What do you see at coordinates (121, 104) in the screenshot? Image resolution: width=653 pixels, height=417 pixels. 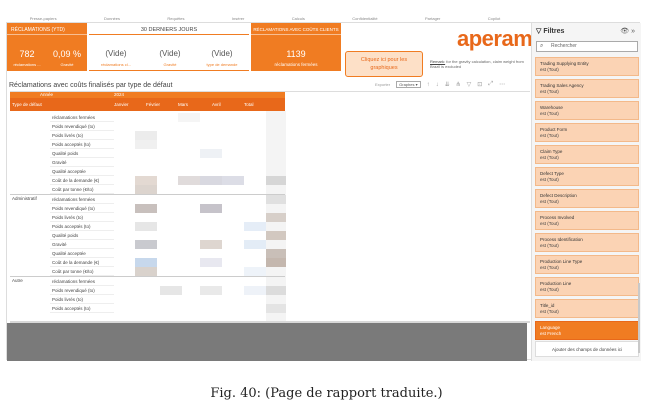 I see `col-header-january: Janvier` at bounding box center [121, 104].